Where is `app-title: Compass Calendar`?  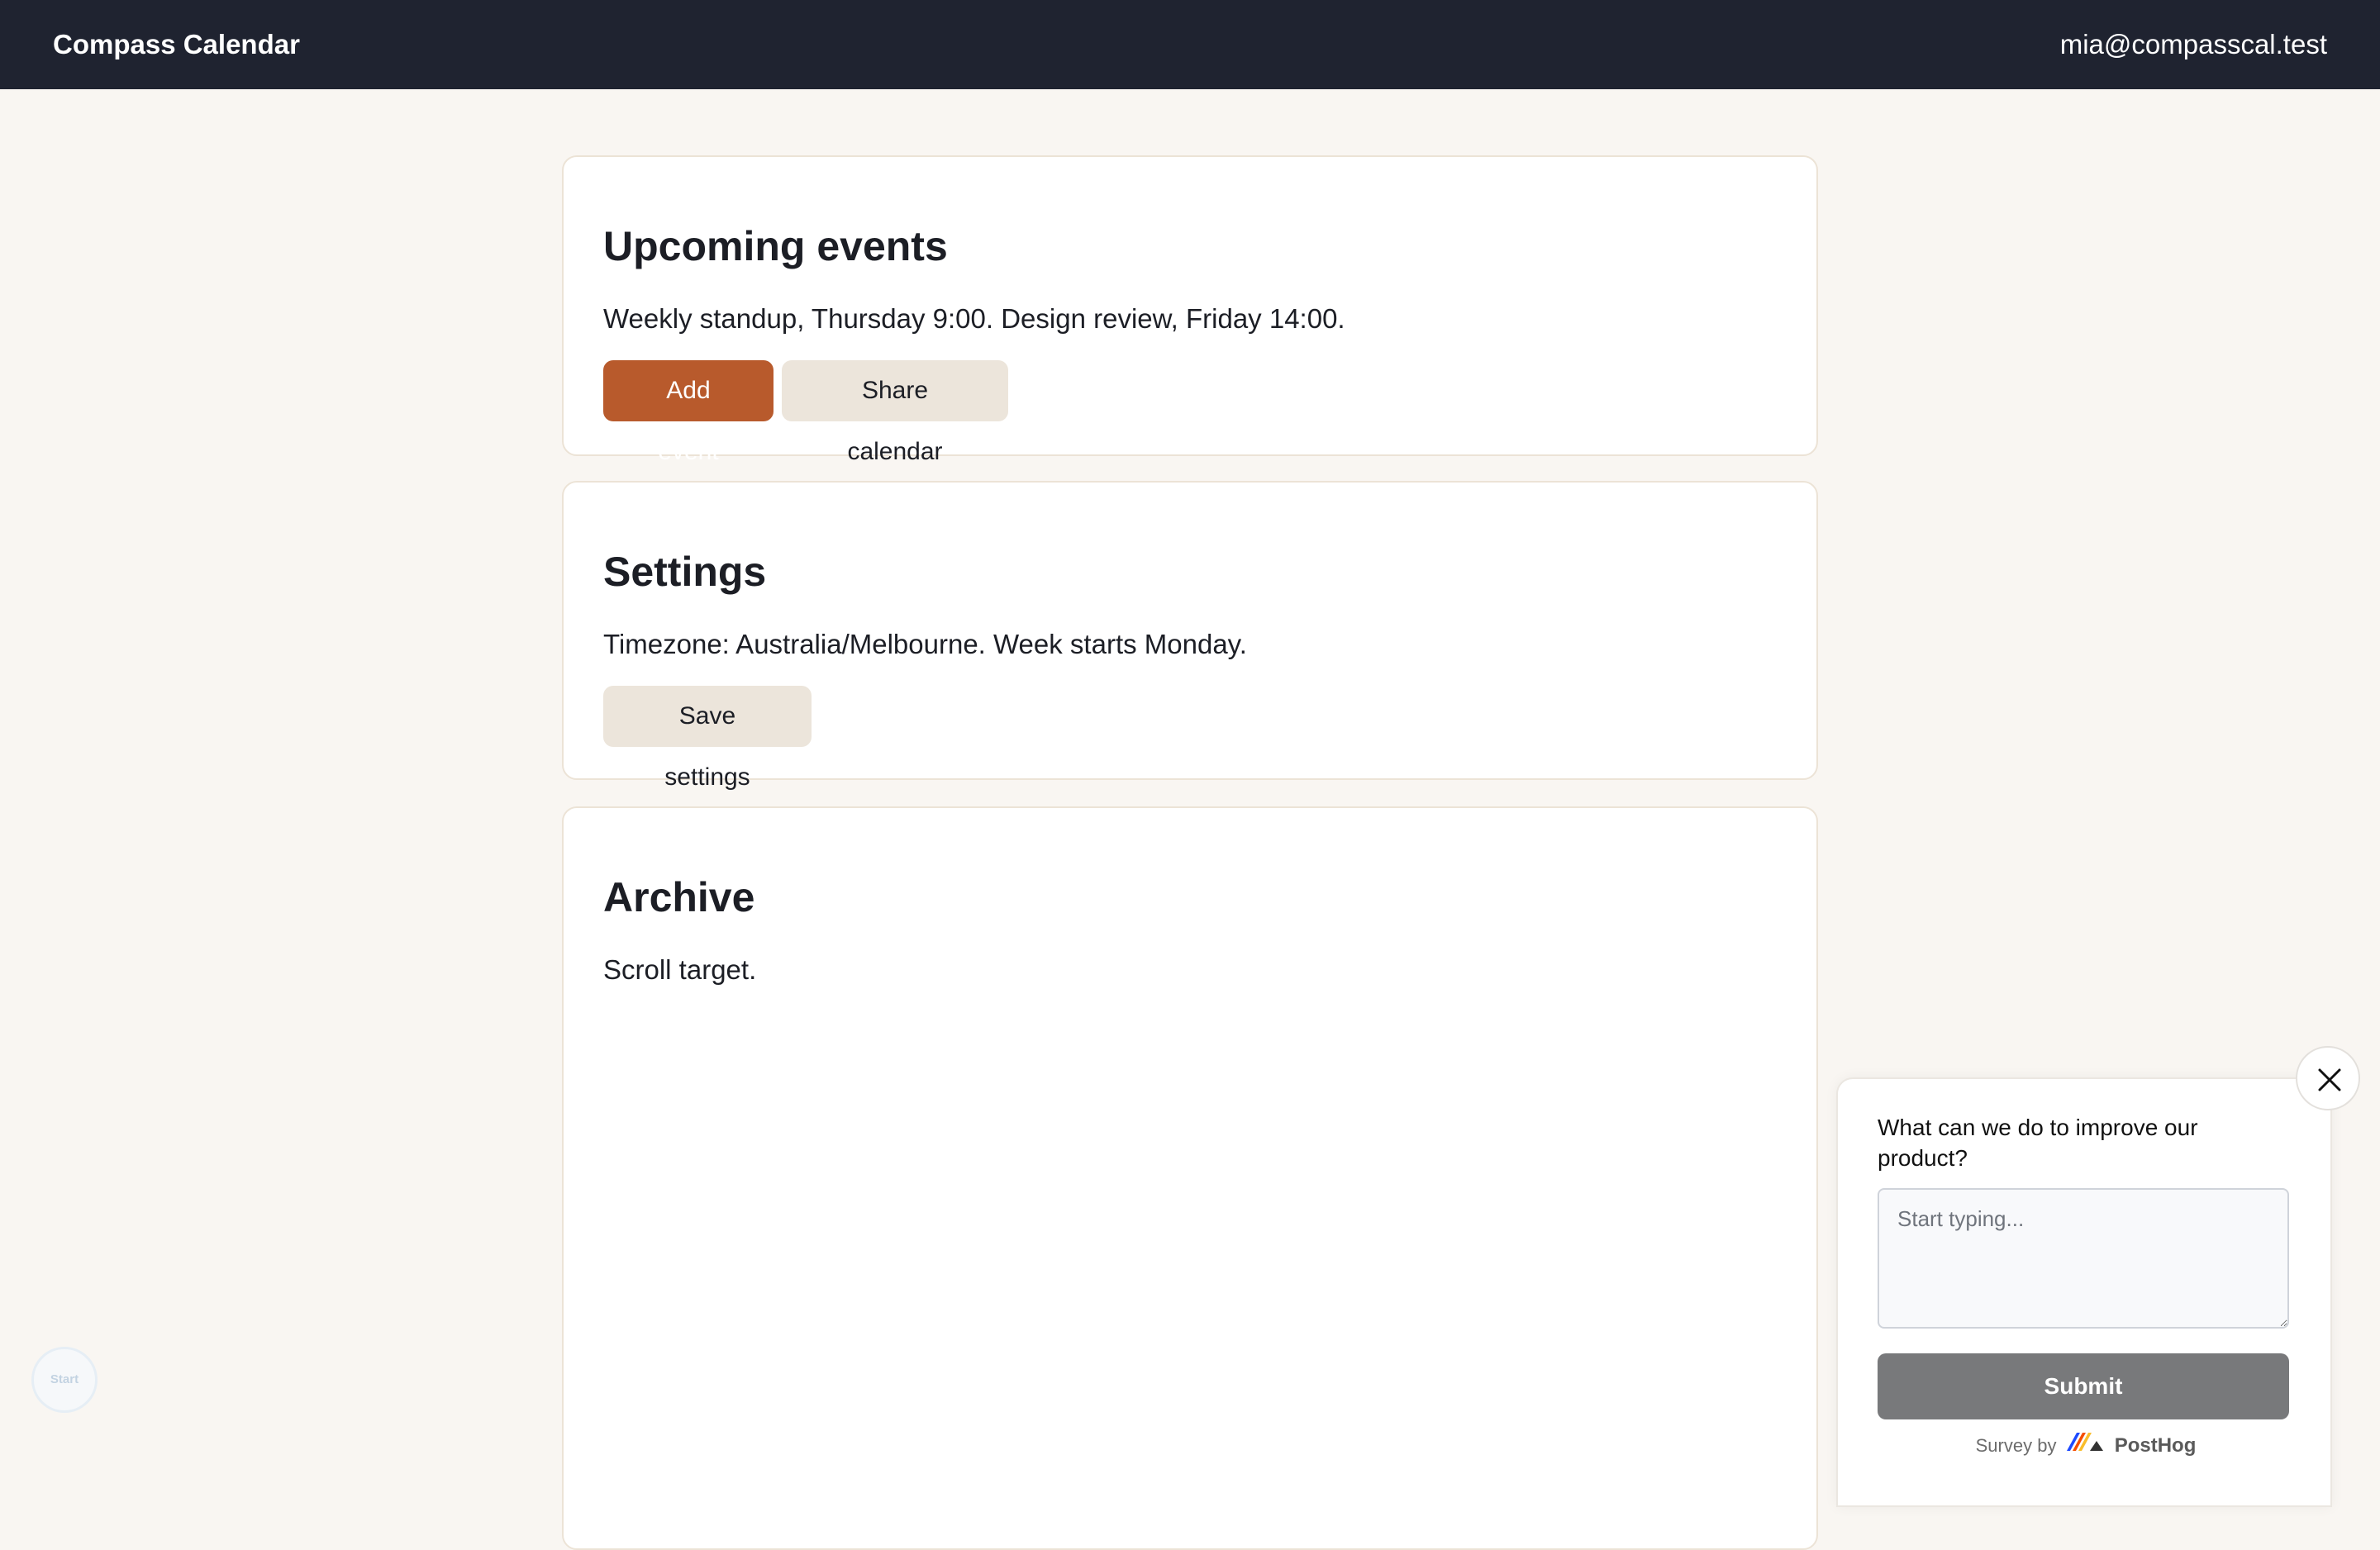
app-title: Compass Calendar is located at coordinates (176, 44).